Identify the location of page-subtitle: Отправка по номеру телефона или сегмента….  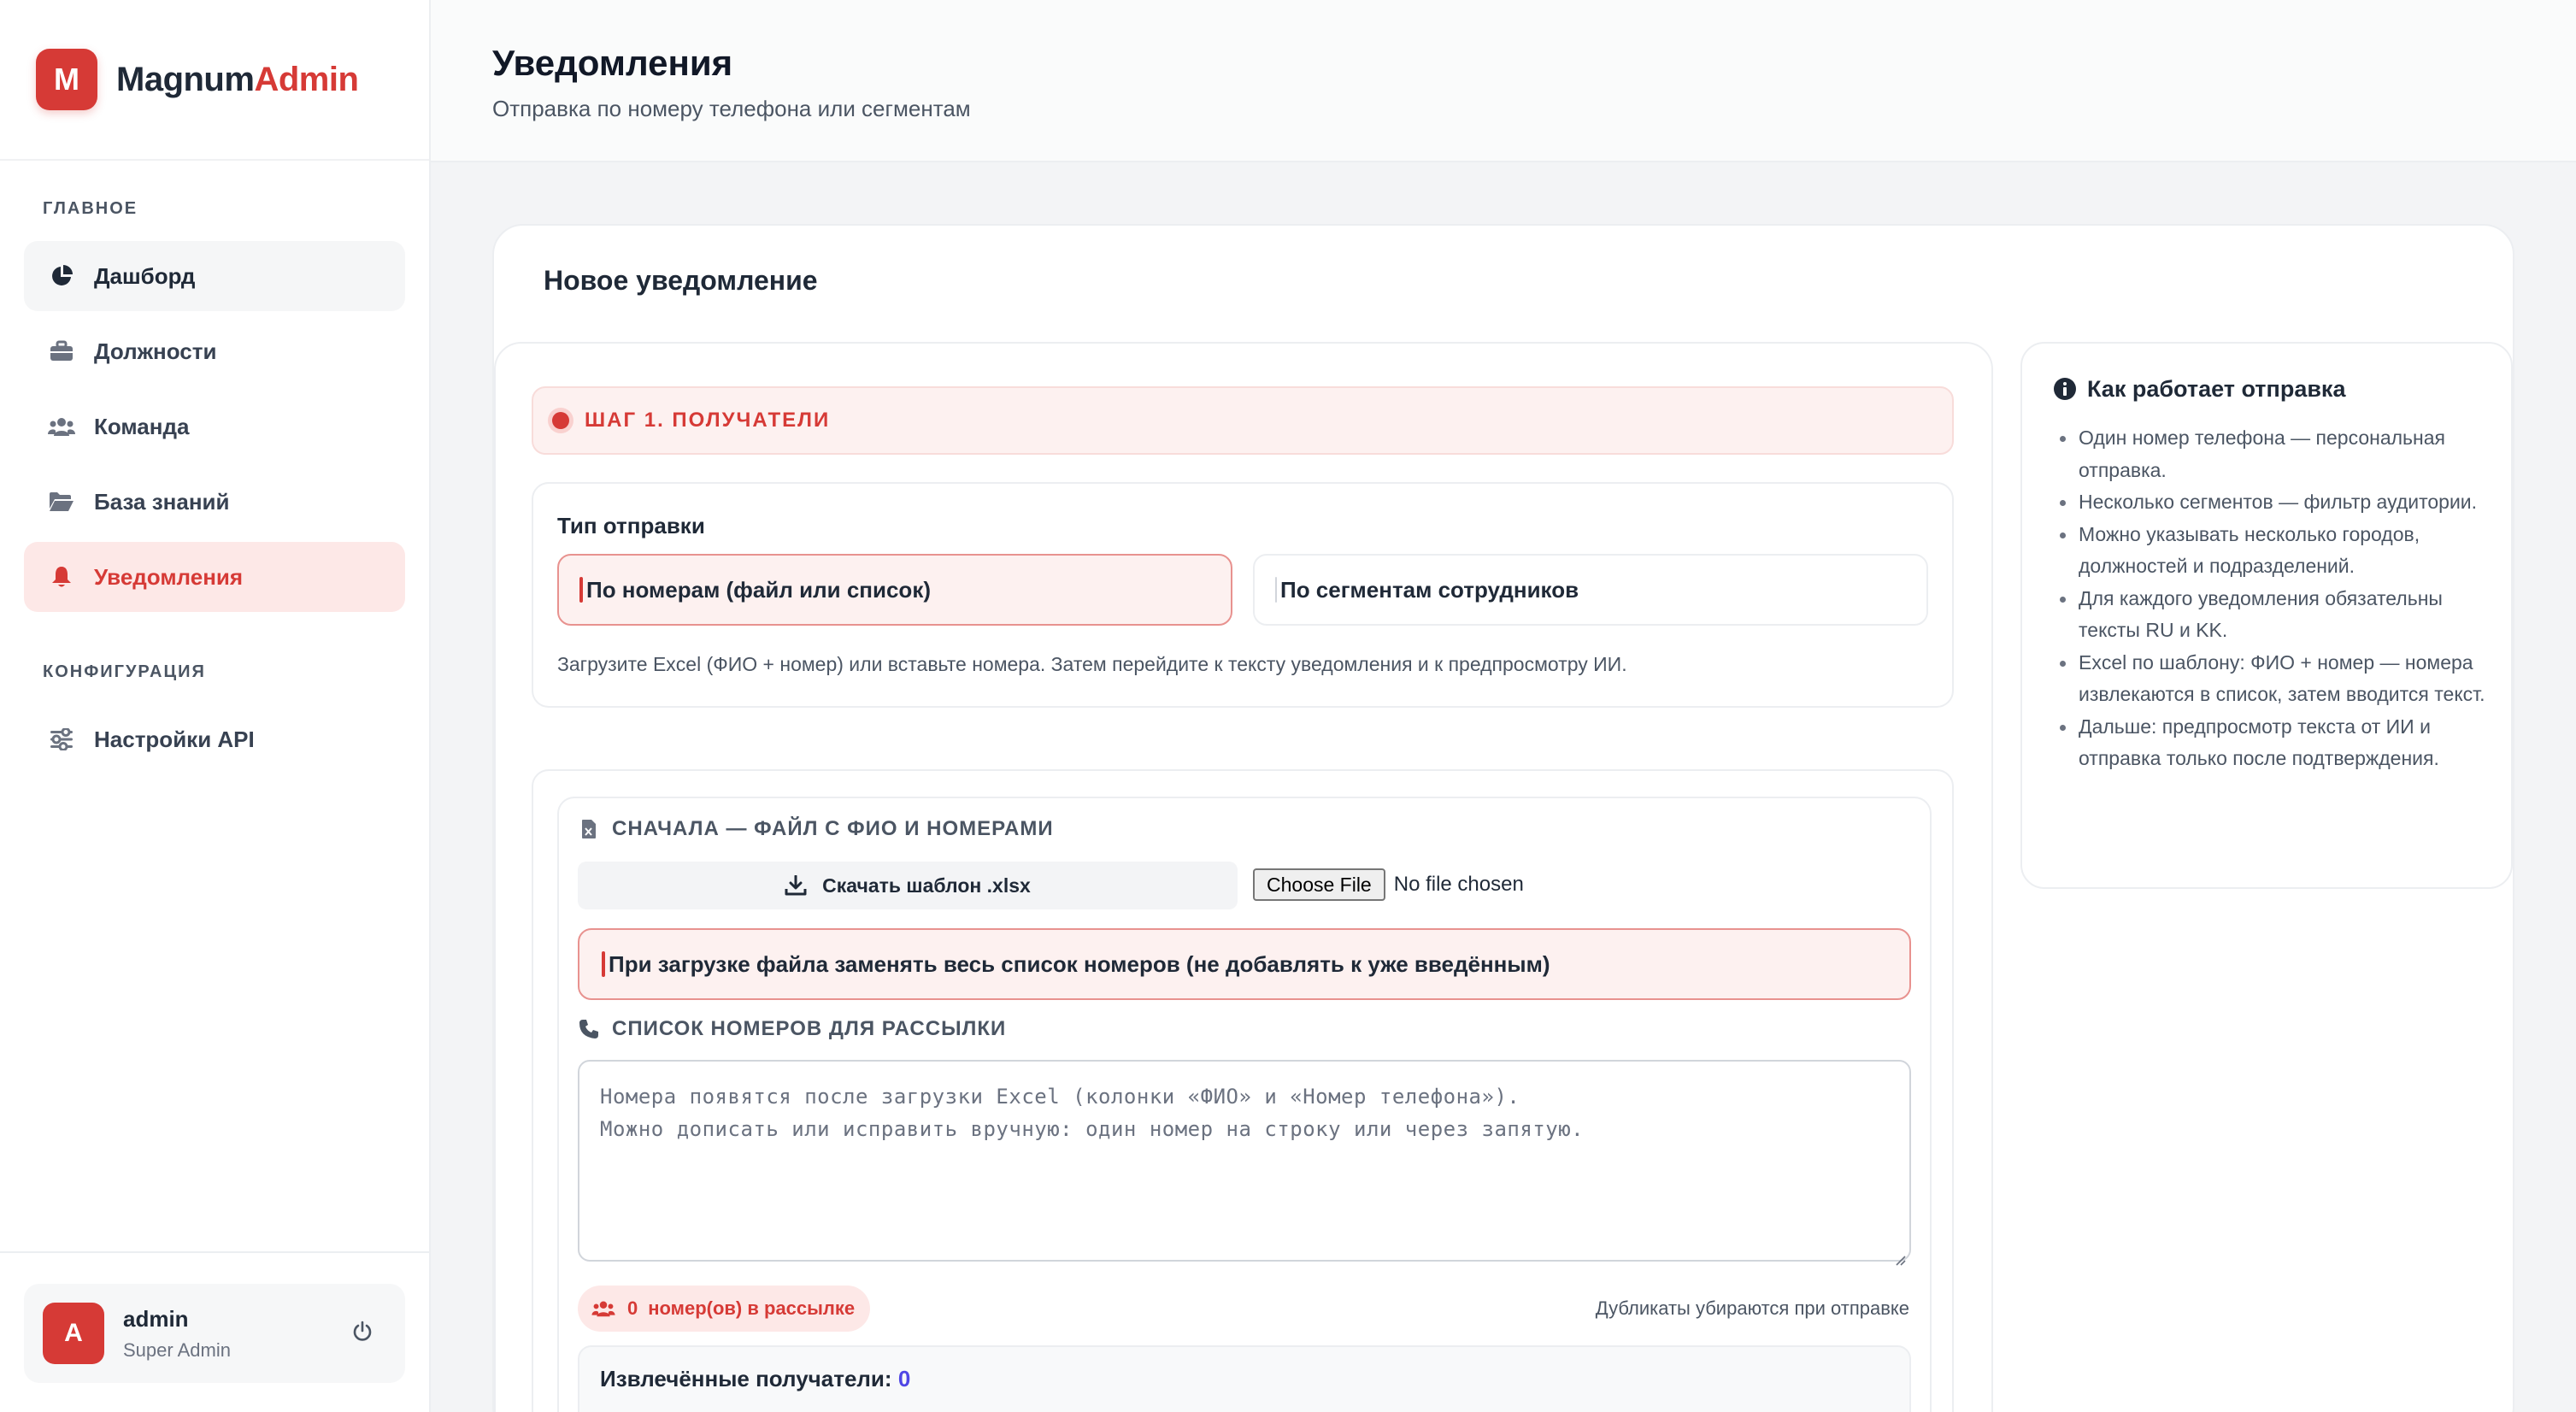
(731, 108).